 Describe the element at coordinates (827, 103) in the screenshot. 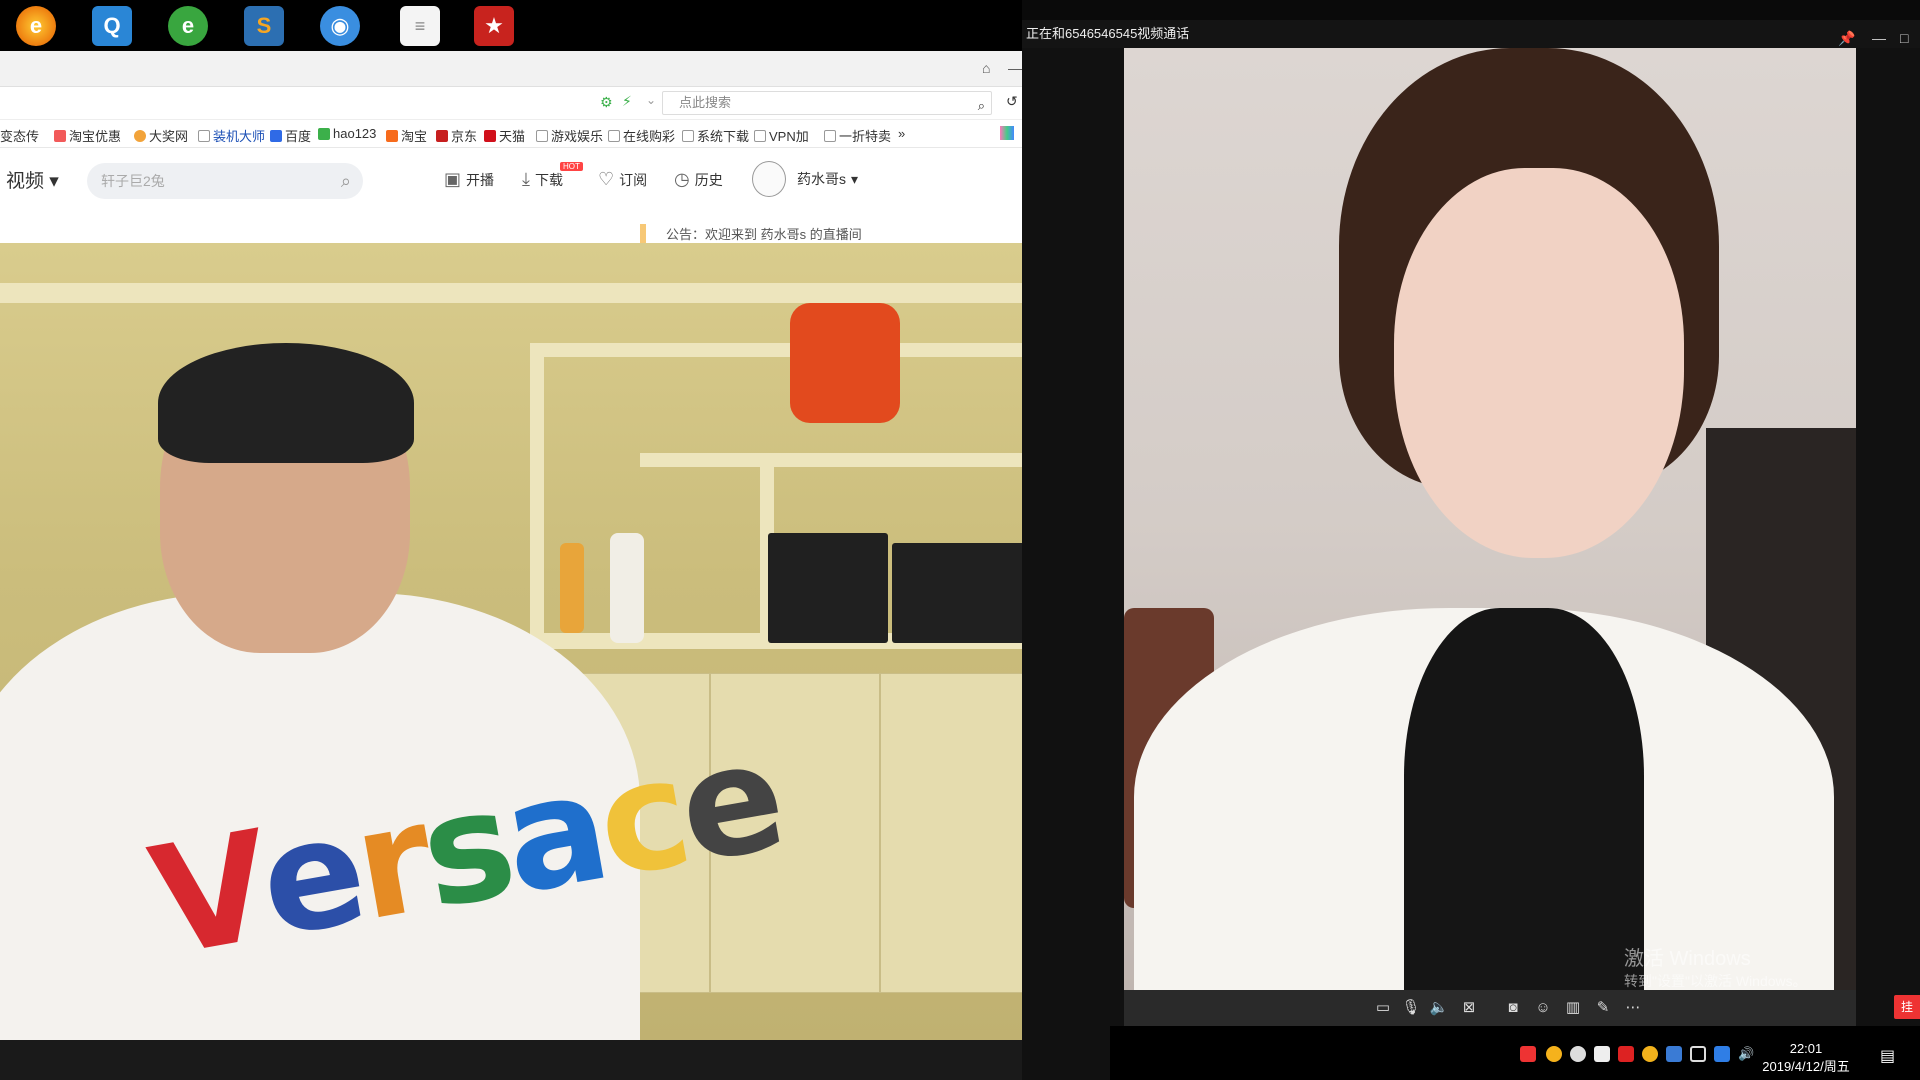

I see `browser-search-input: 点此搜索 ⌕` at that location.